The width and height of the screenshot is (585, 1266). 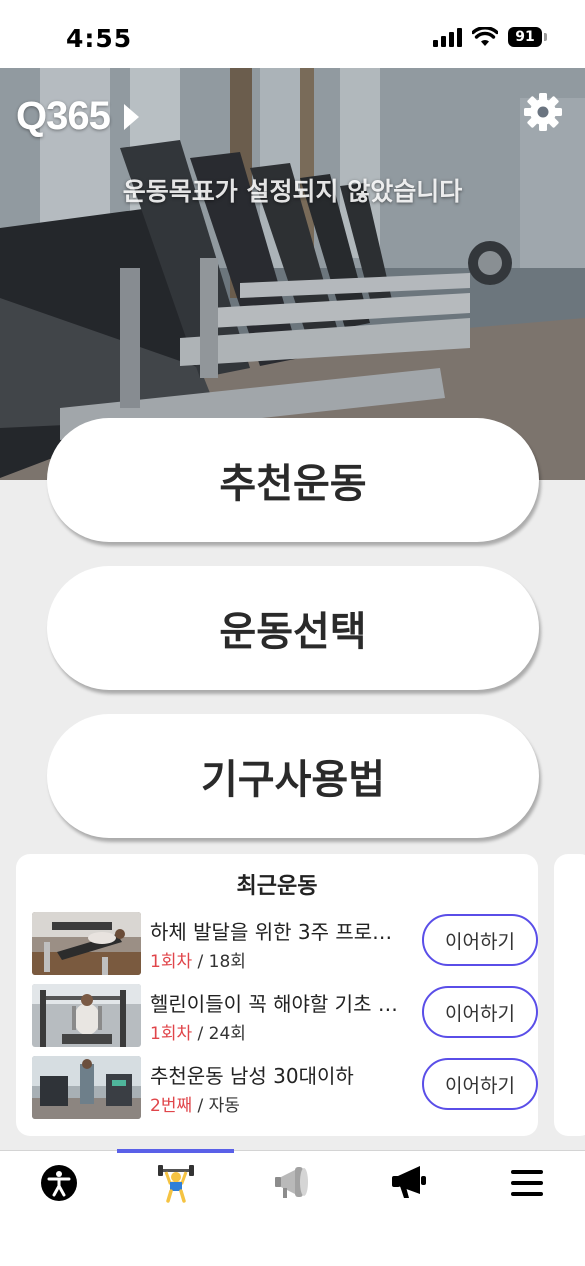 What do you see at coordinates (131, 116) in the screenshot?
I see `play-arrow-icon` at bounding box center [131, 116].